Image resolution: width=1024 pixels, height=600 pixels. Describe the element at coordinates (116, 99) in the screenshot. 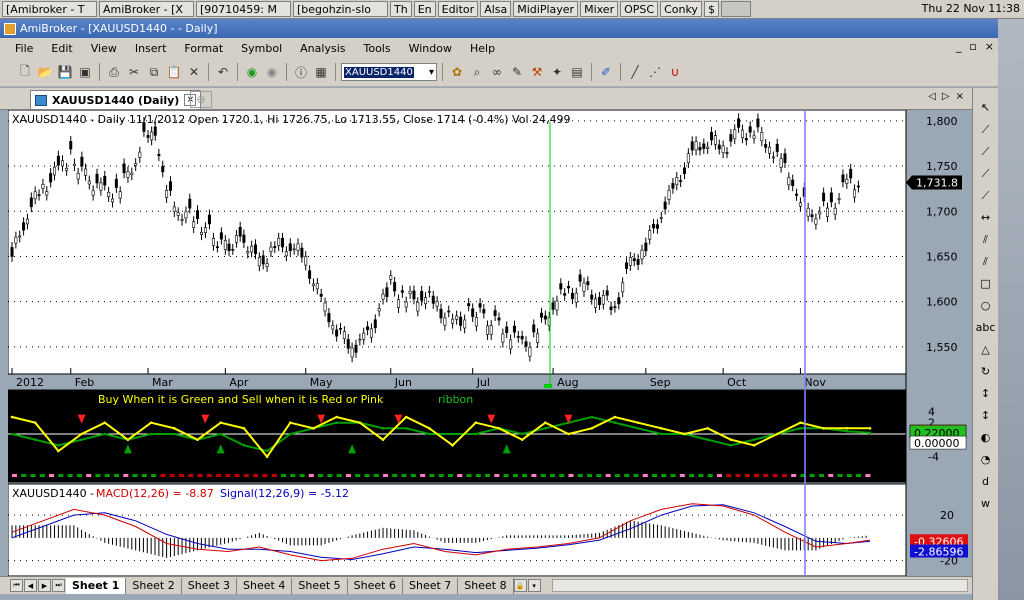

I see `tab-xauusd-daily: XAUUSD1440 (Daily) ×` at that location.